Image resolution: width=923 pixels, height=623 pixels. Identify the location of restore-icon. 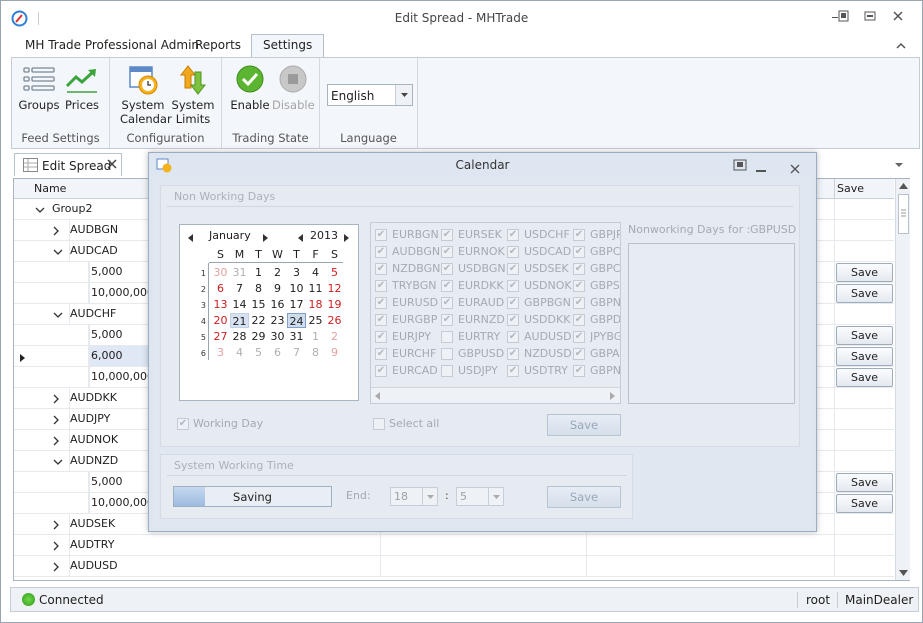
(840, 18).